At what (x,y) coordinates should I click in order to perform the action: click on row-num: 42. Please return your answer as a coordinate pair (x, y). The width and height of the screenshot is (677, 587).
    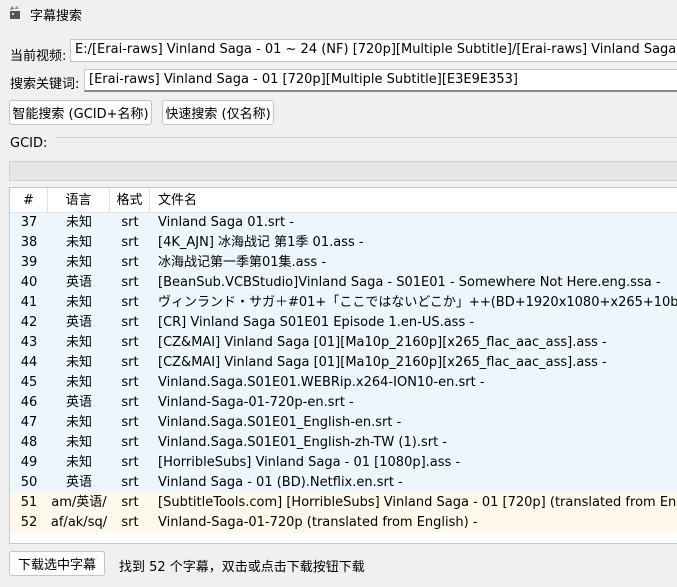
    Looking at the image, I should click on (29, 322).